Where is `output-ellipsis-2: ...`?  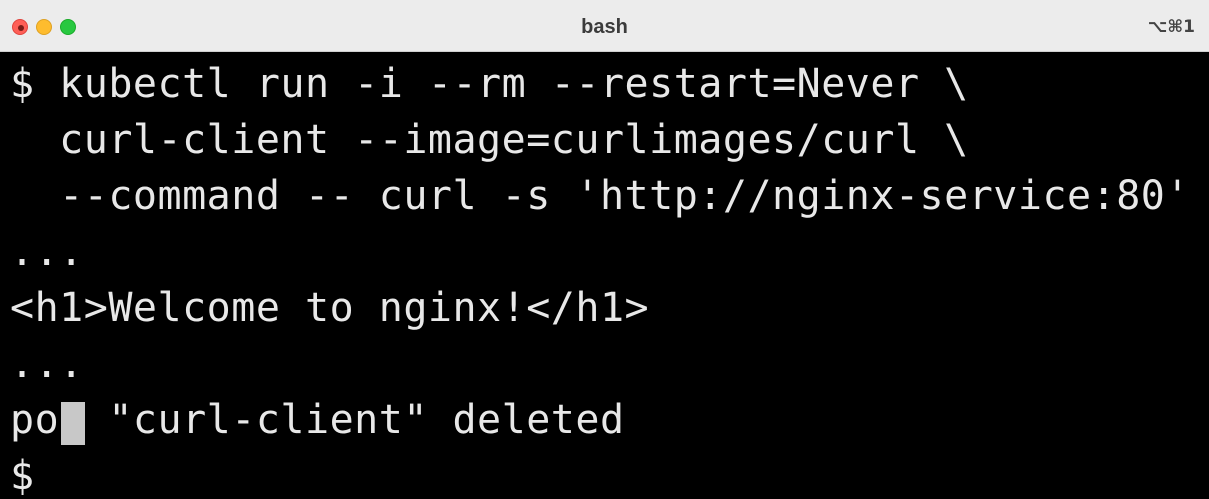
output-ellipsis-2: ... is located at coordinates (47, 364).